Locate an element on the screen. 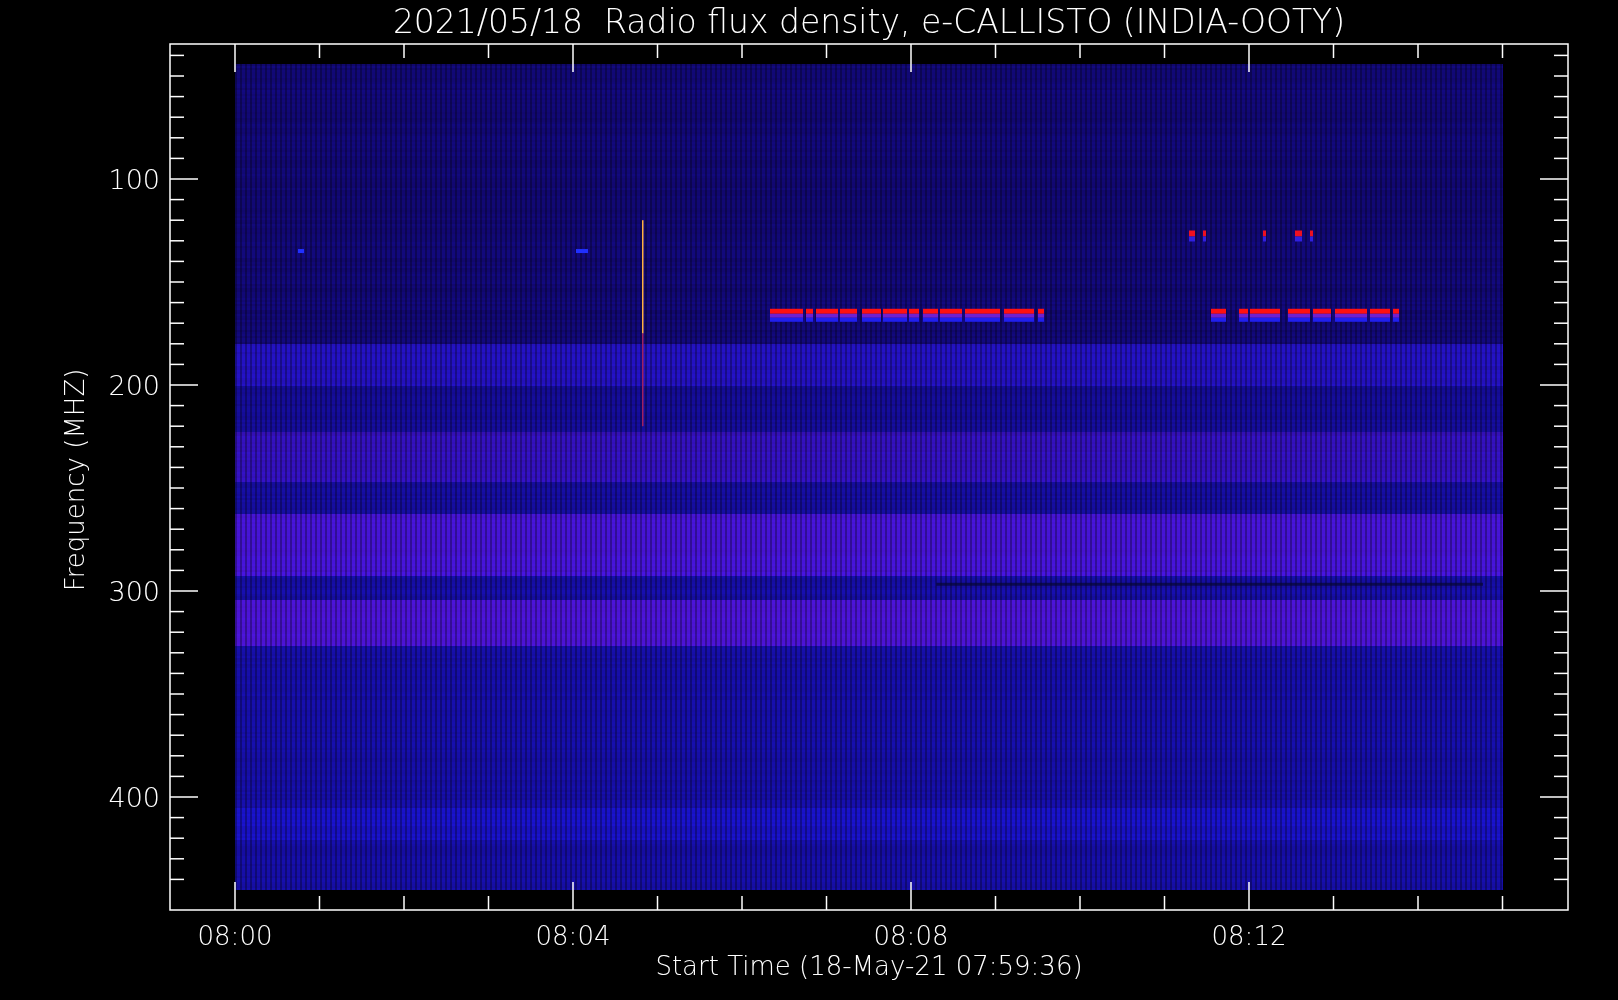 The image size is (1618, 1000). tick-label: 400 is located at coordinates (134, 797).